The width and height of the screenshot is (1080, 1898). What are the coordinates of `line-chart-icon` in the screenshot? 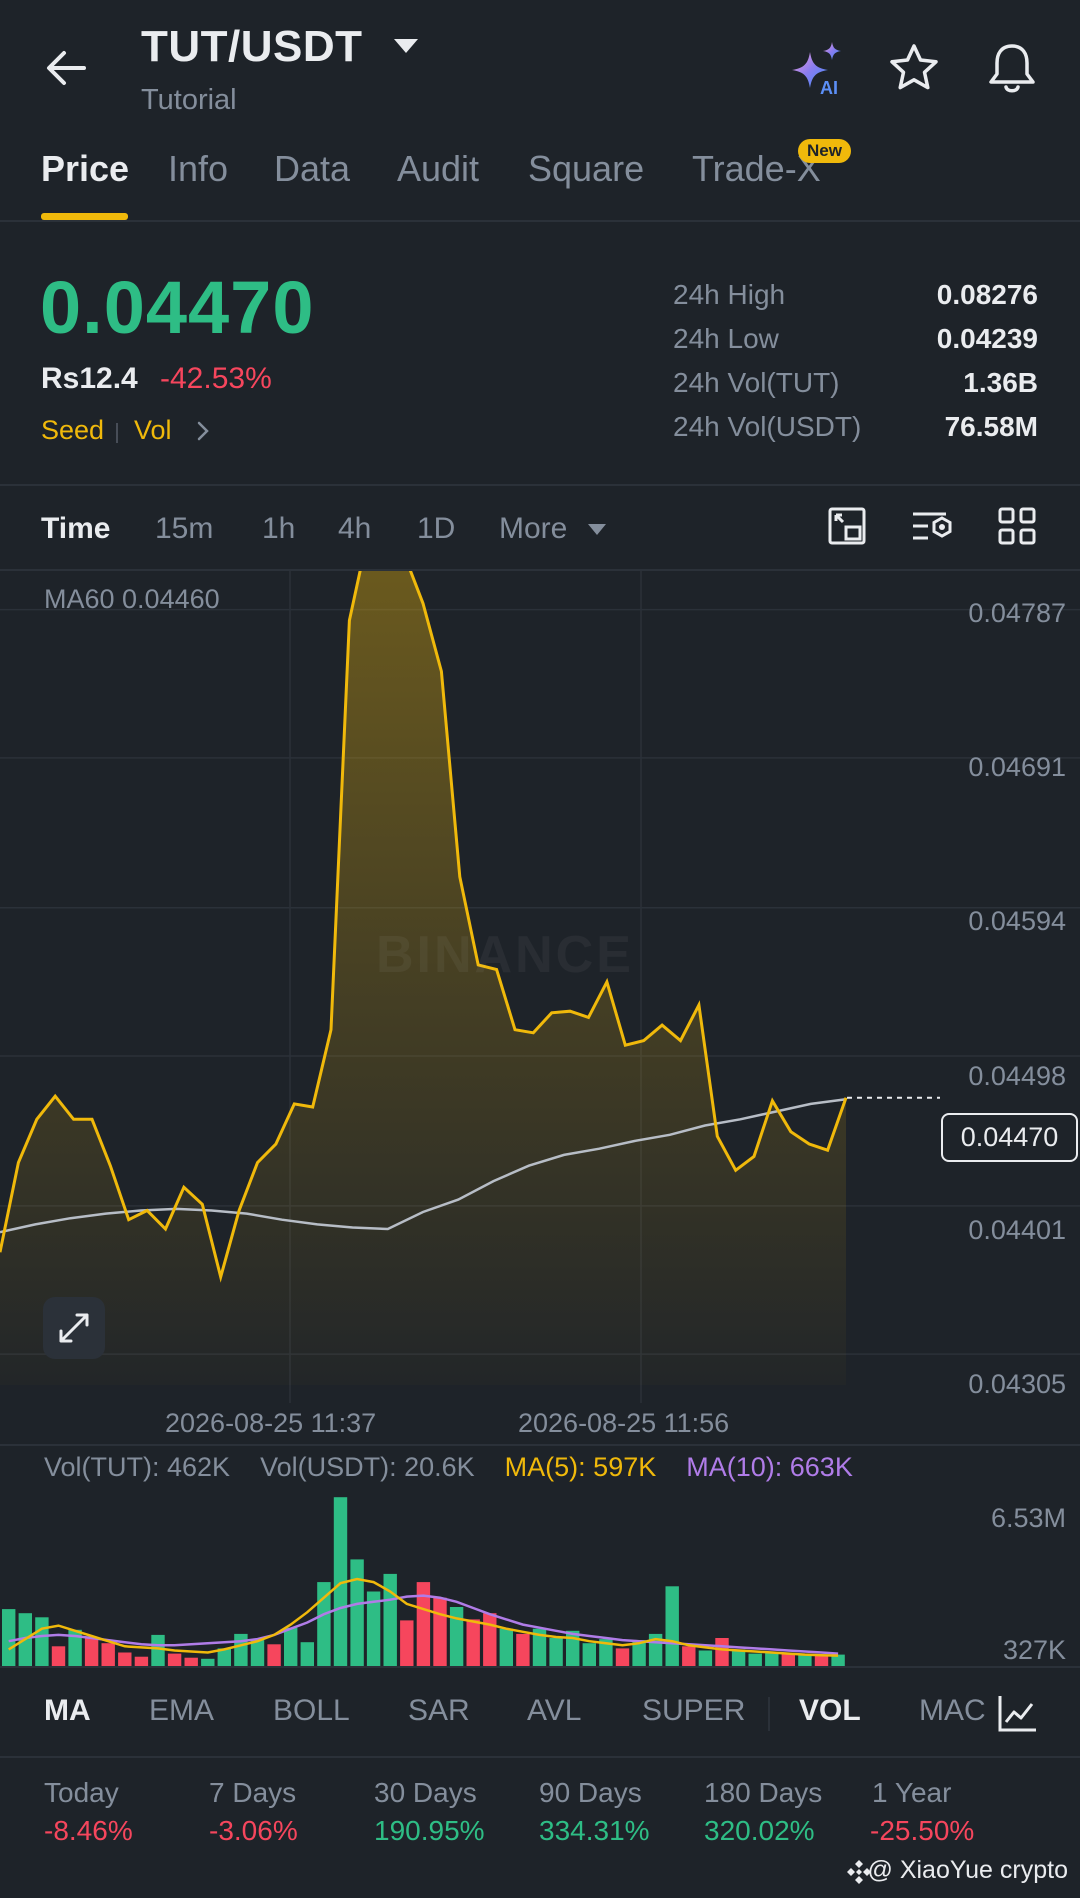 It's located at (1017, 1713).